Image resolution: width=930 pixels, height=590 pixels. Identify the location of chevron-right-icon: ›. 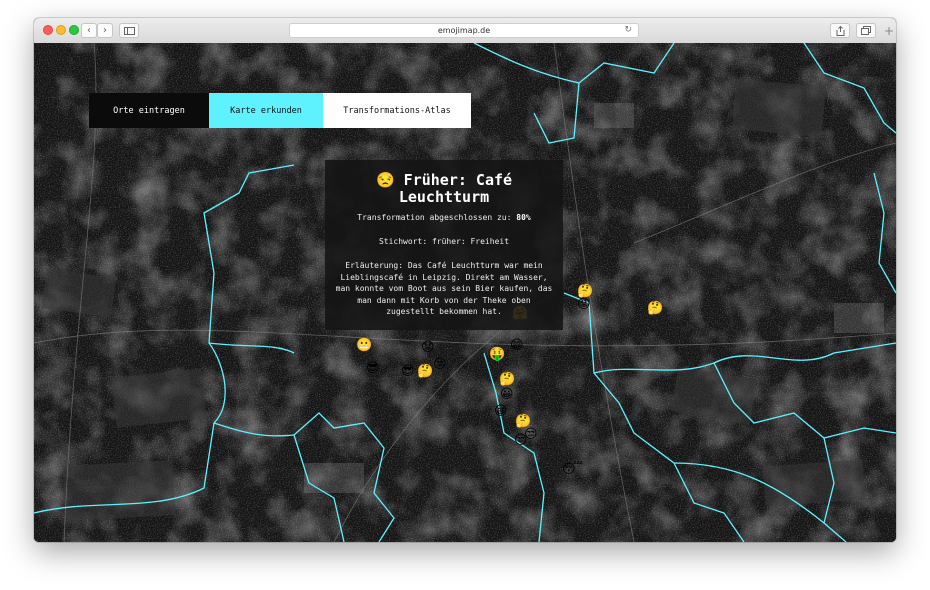
(105, 30).